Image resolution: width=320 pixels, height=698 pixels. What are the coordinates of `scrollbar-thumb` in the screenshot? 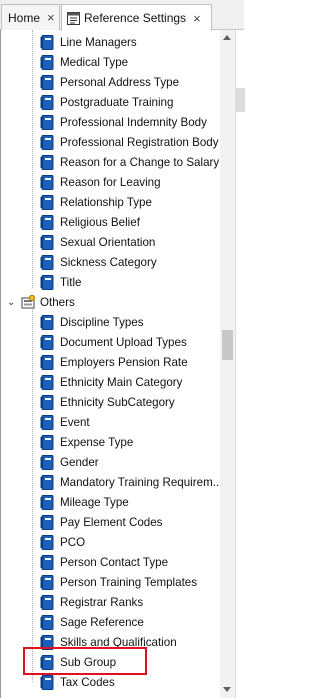 It's located at (227, 345).